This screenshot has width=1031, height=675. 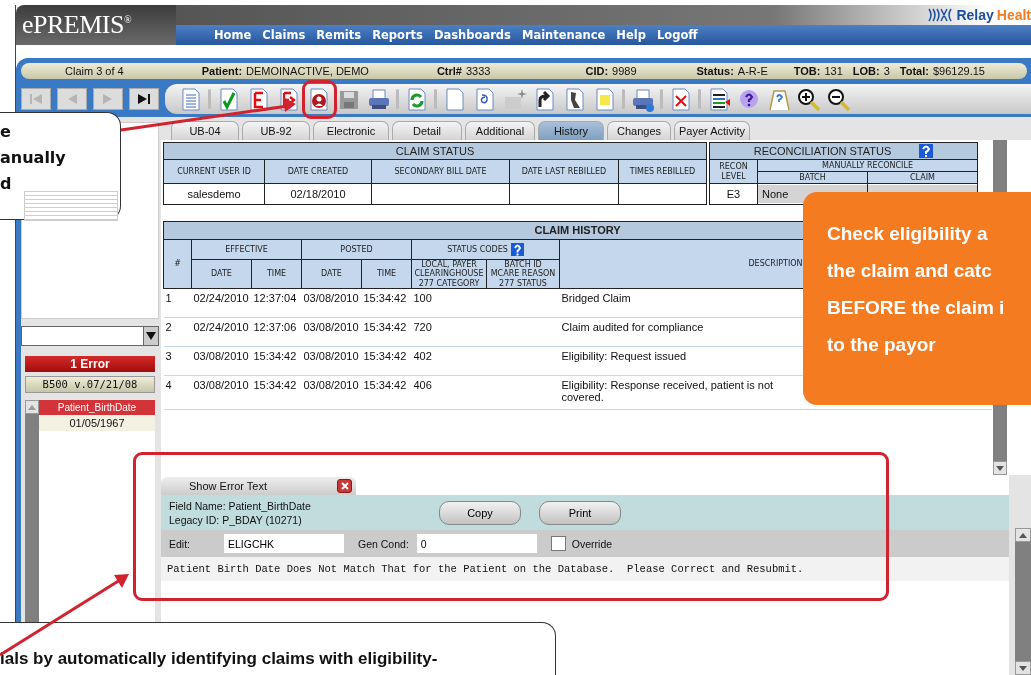 What do you see at coordinates (523, 274) in the screenshot?
I see `column-header: BATCH ID MCARE REASON 277 STATUS` at bounding box center [523, 274].